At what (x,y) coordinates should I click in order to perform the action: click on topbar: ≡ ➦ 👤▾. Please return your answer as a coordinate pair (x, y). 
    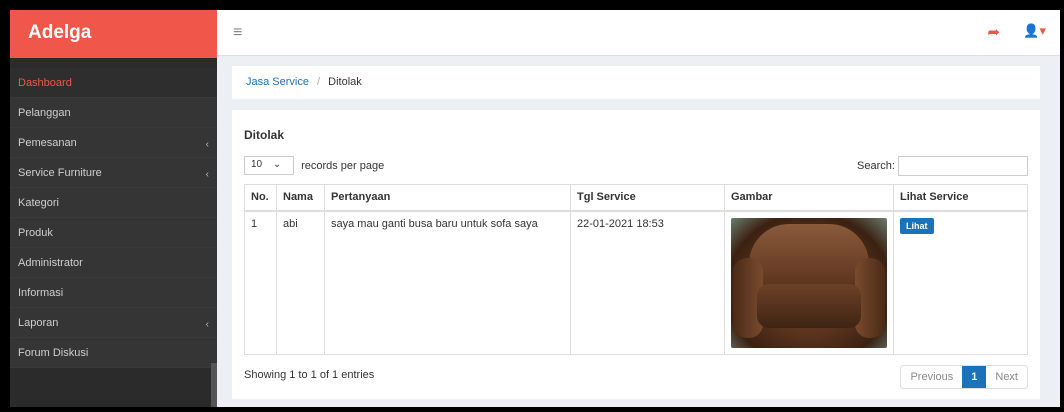
    Looking at the image, I should click on (638, 33).